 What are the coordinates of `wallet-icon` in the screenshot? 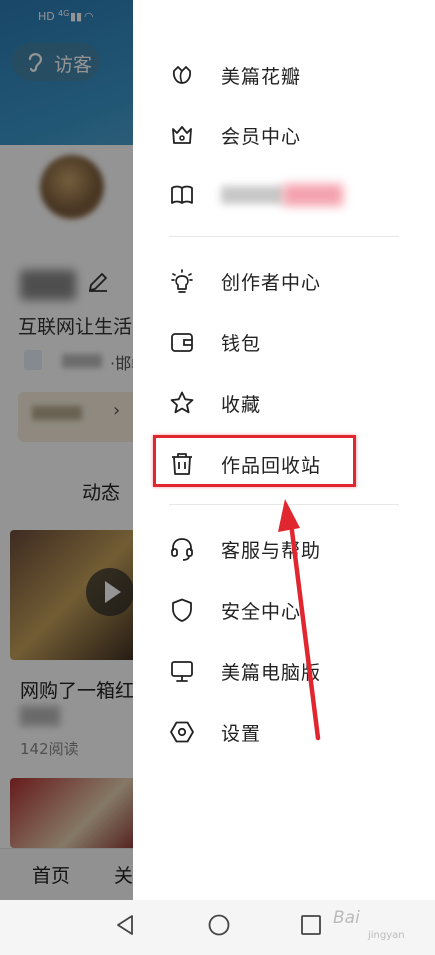 It's located at (182, 342).